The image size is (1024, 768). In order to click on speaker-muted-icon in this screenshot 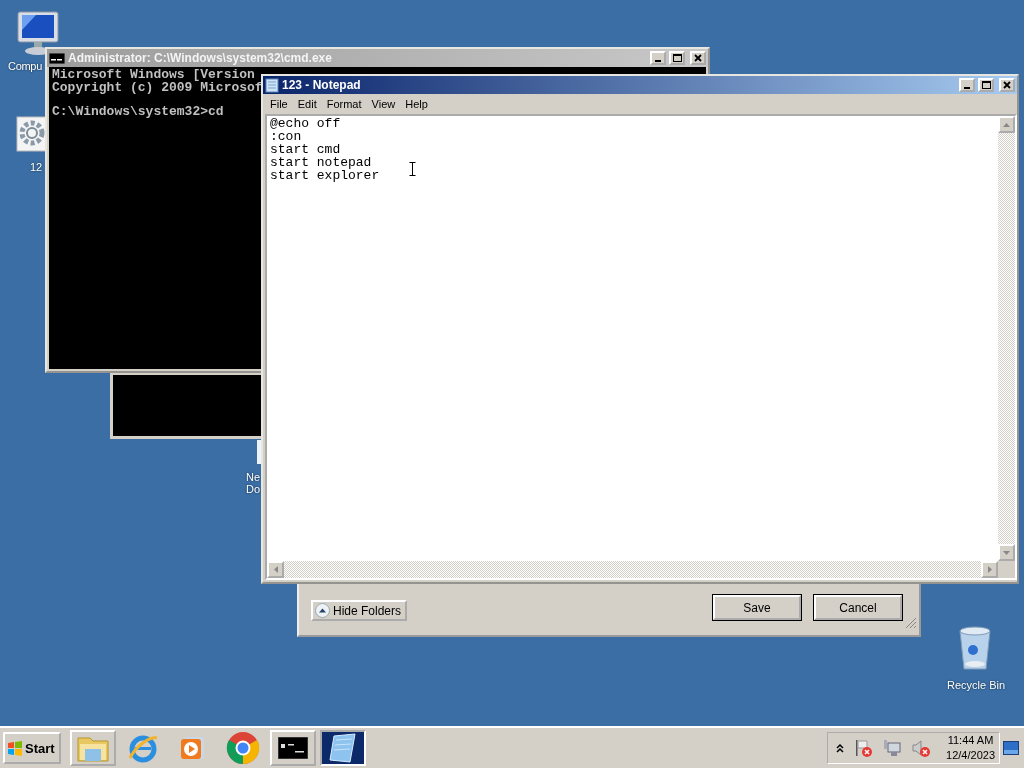, I will do `click(921, 748)`.